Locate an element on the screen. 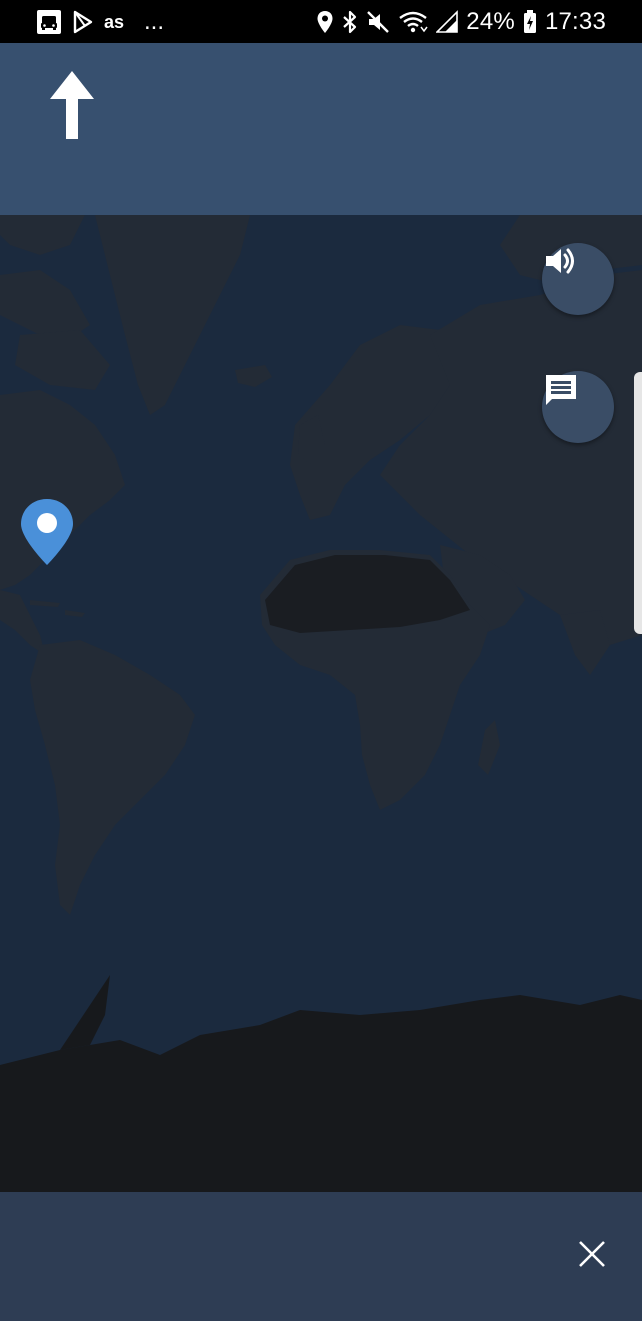  wifi-icon is located at coordinates (413, 22).